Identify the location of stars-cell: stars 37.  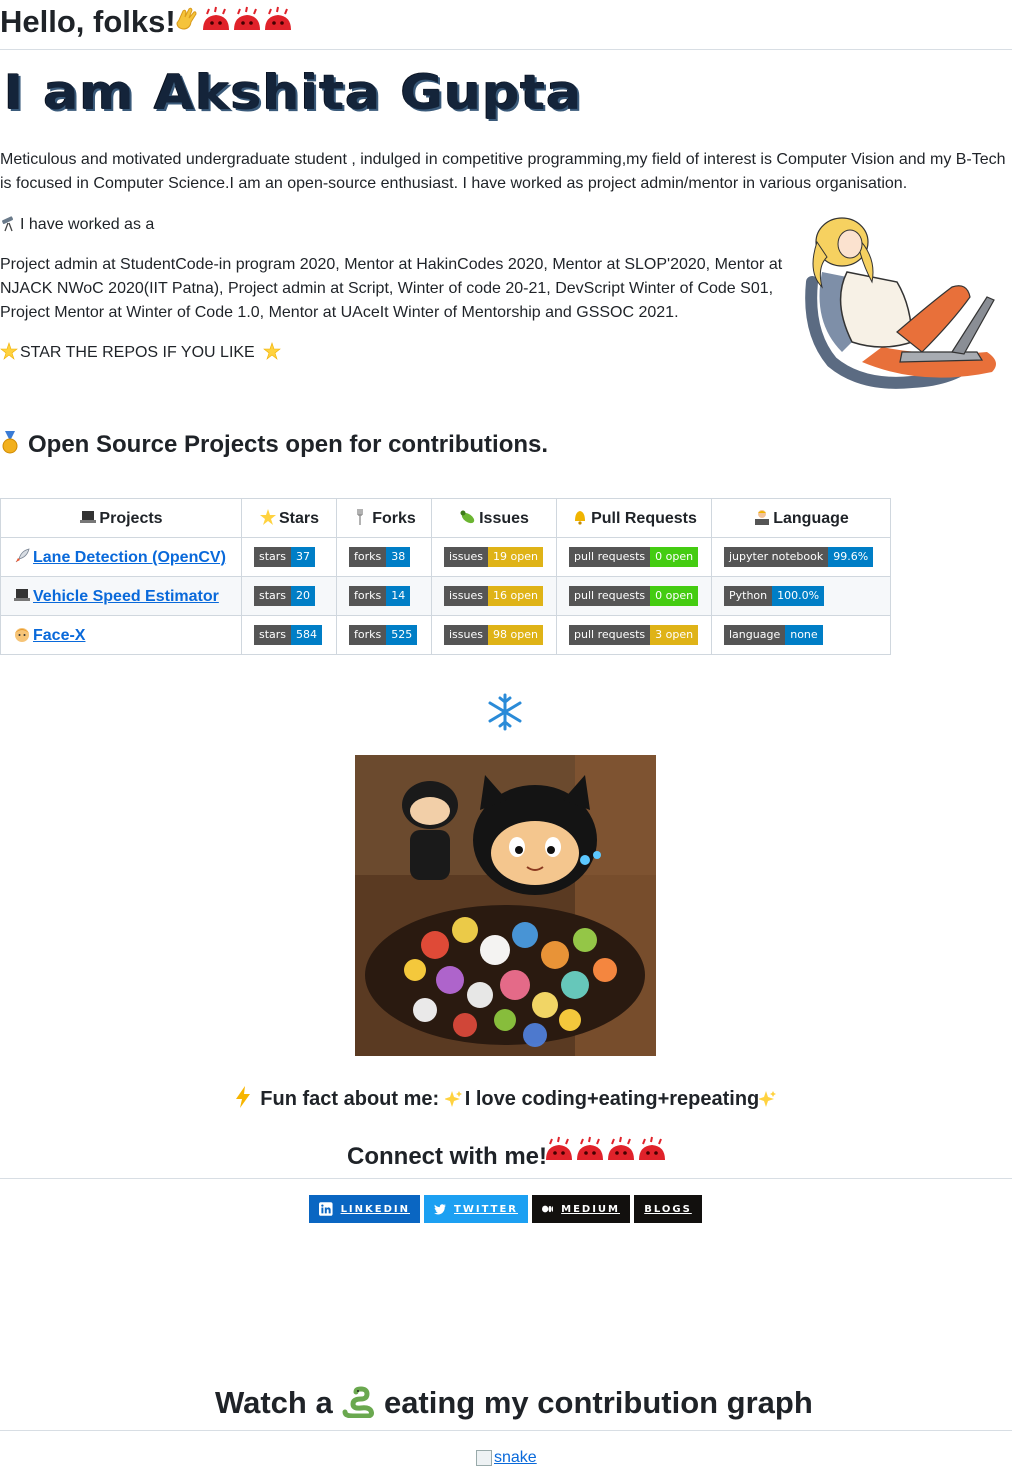
(289, 557).